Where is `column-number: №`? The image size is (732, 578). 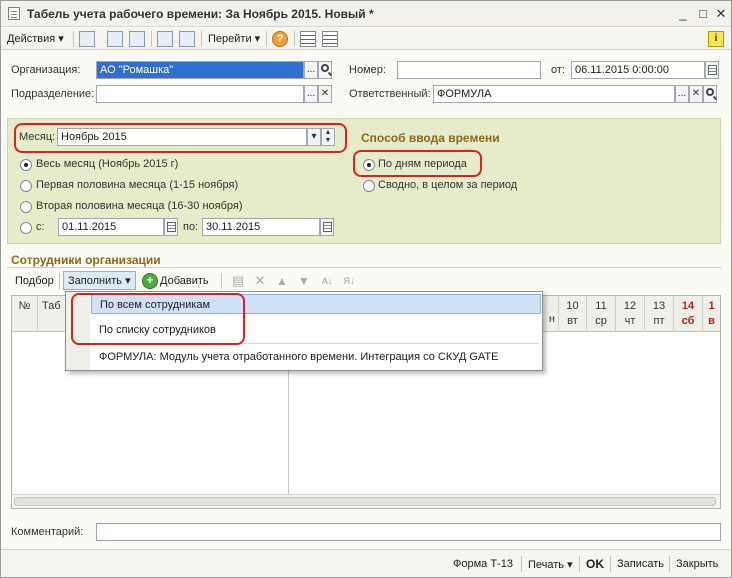
column-number: № is located at coordinates (24, 306).